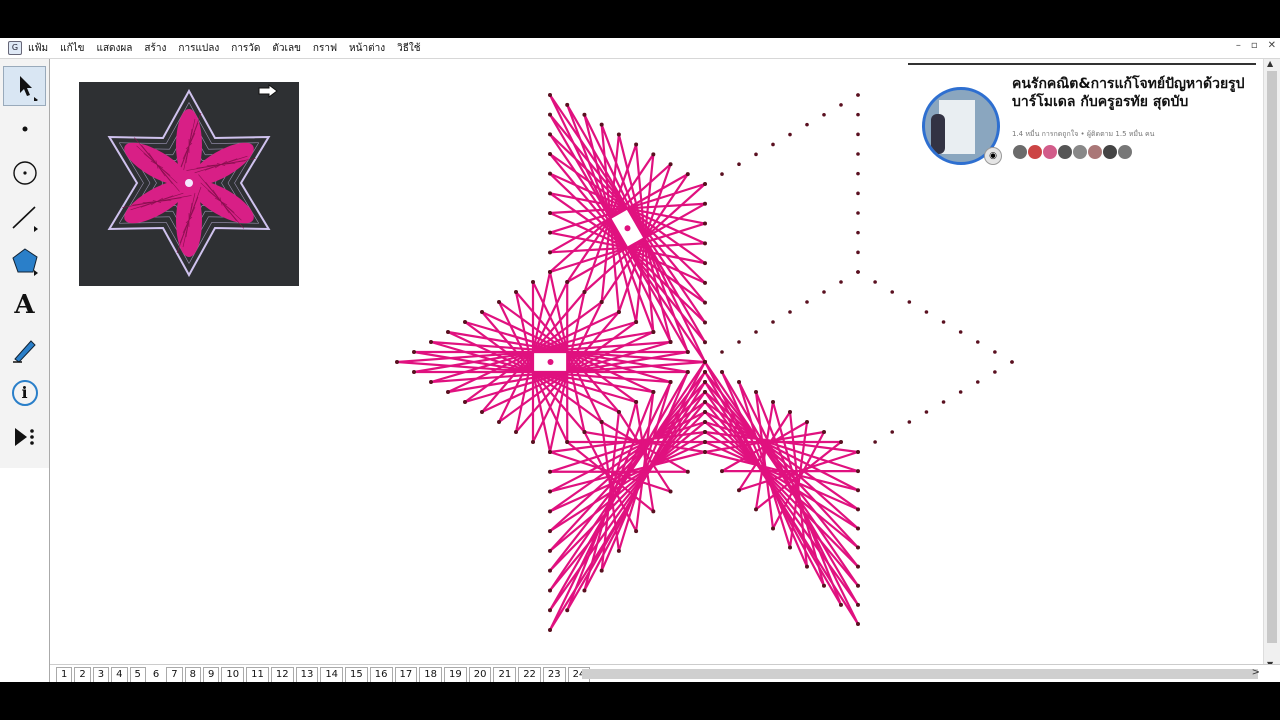  I want to click on restore-button: ▫, so click(1254, 45).